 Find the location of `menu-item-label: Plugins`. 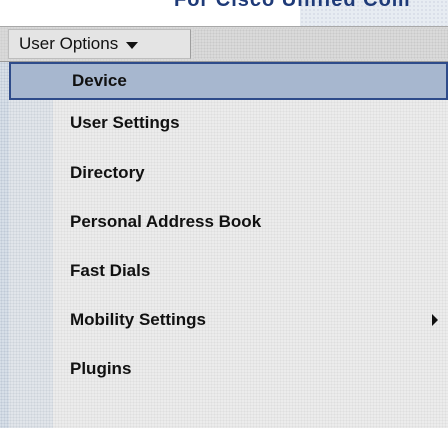

menu-item-label: Plugins is located at coordinates (101, 368).